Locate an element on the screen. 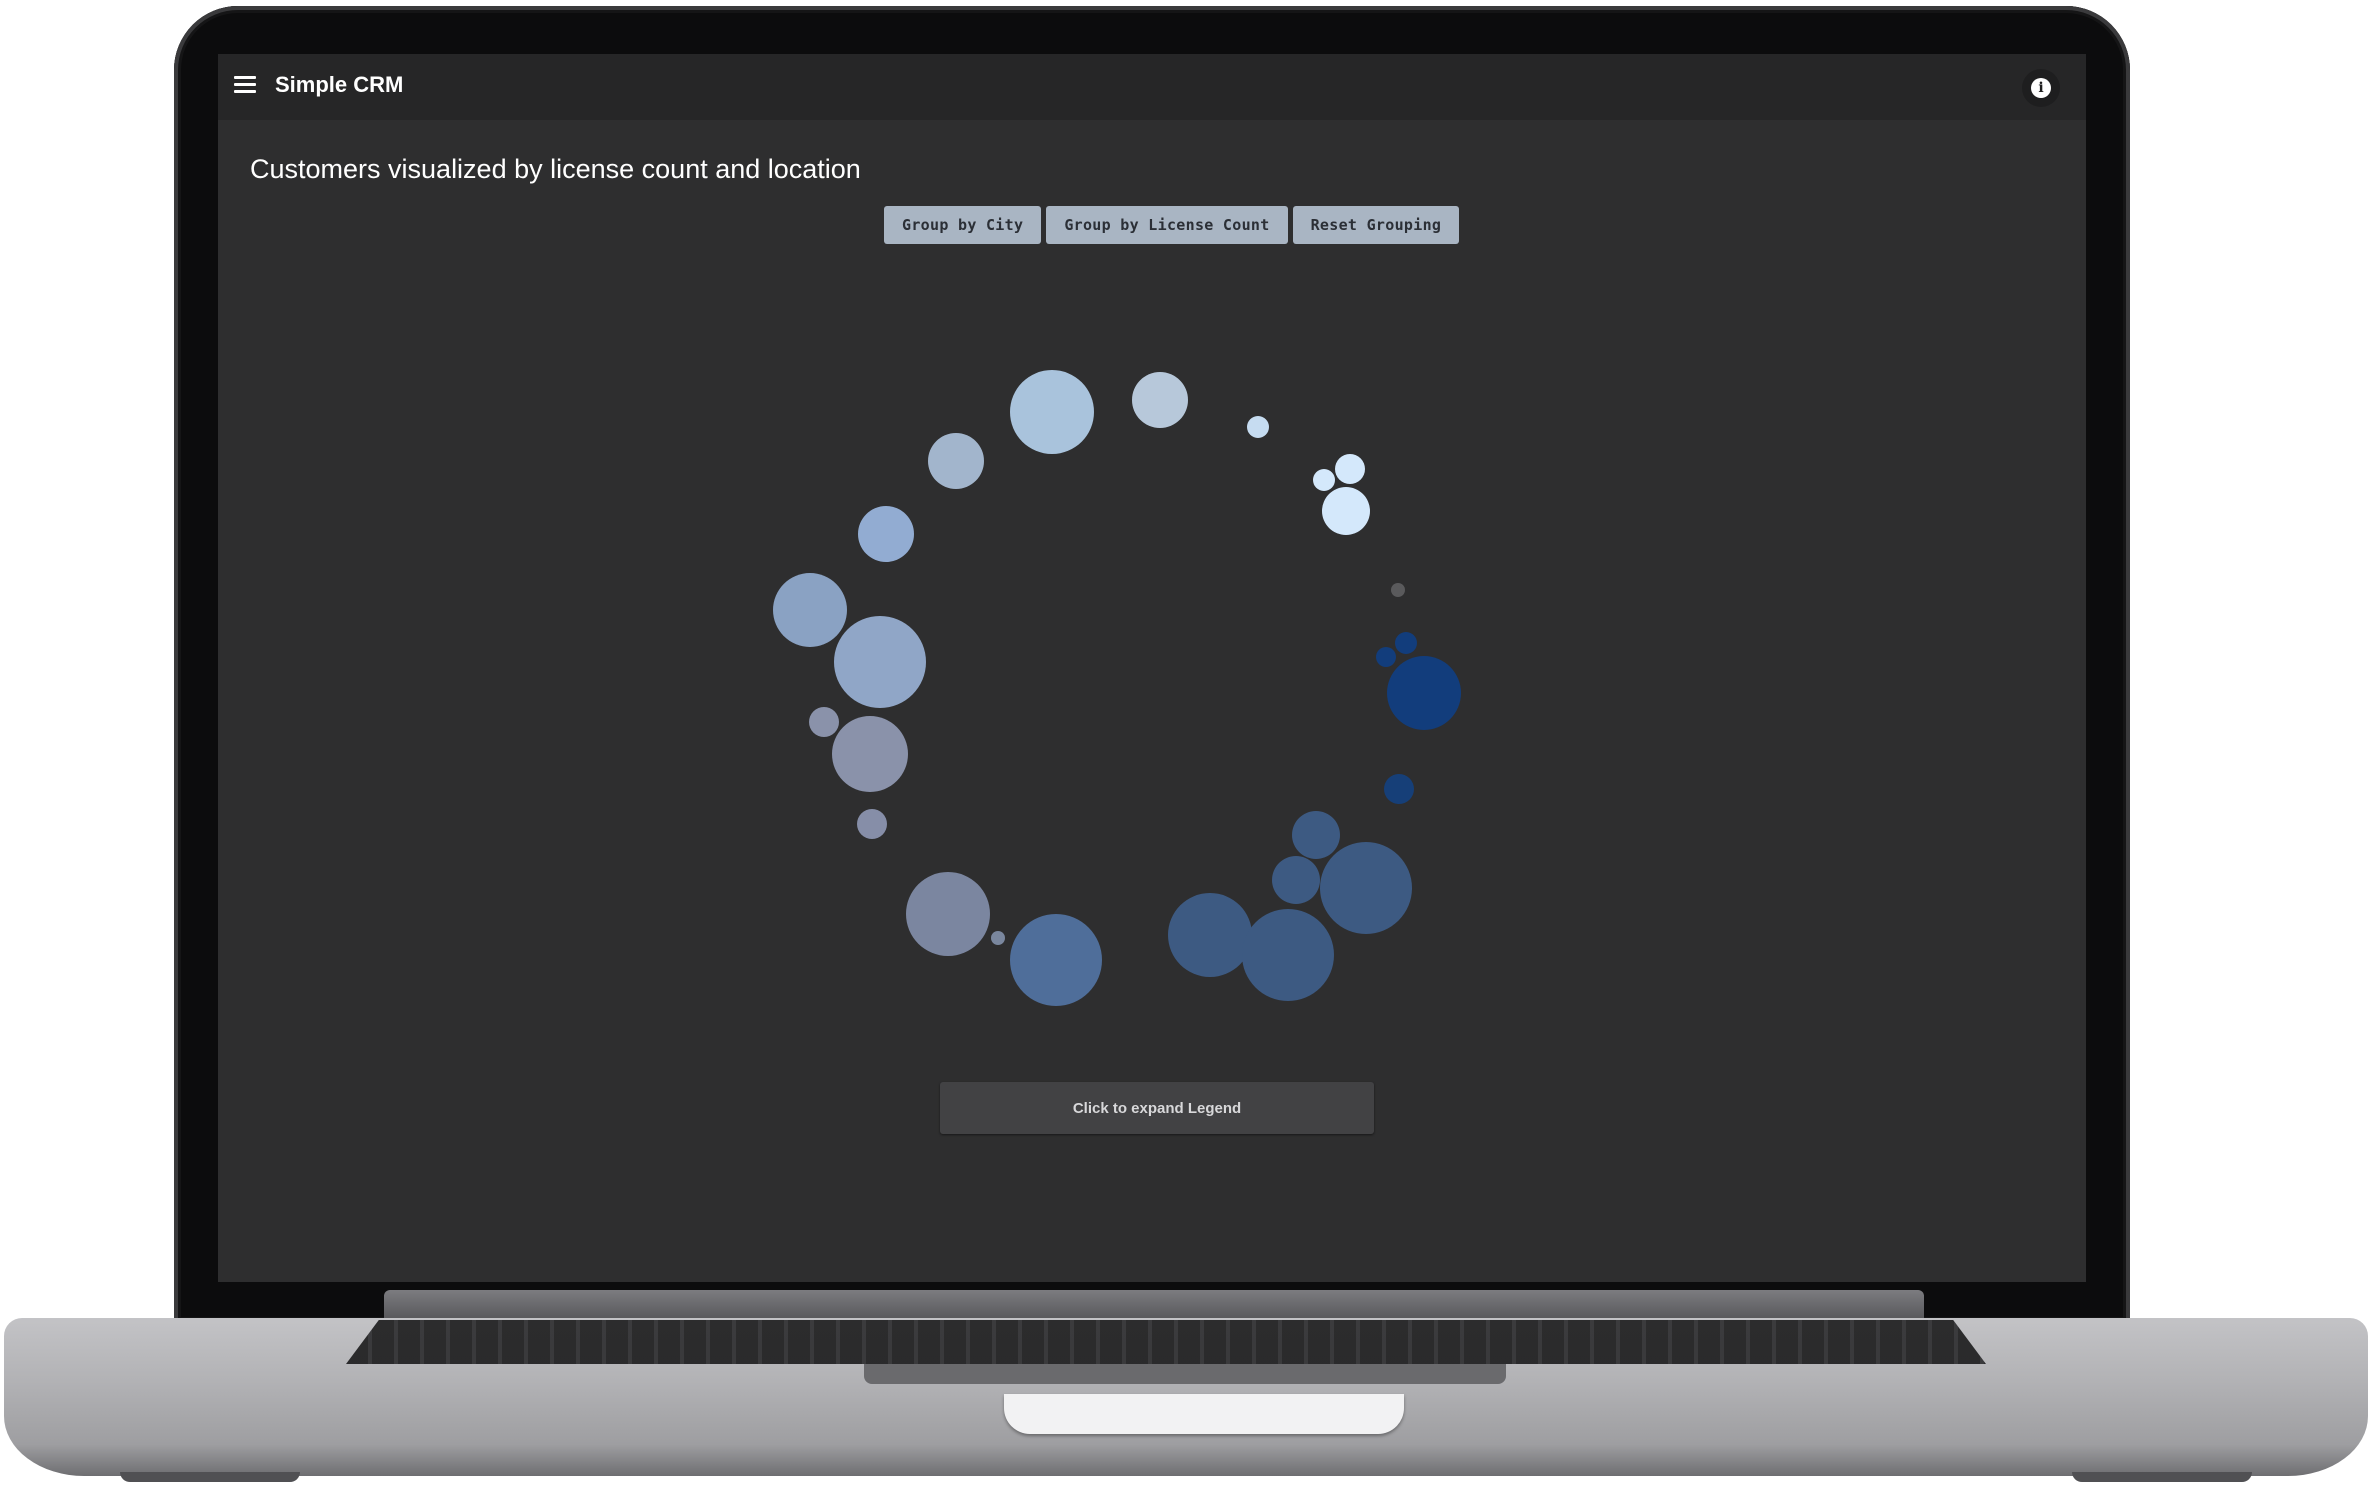  laptop-opening-notch is located at coordinates (1204, 1414).